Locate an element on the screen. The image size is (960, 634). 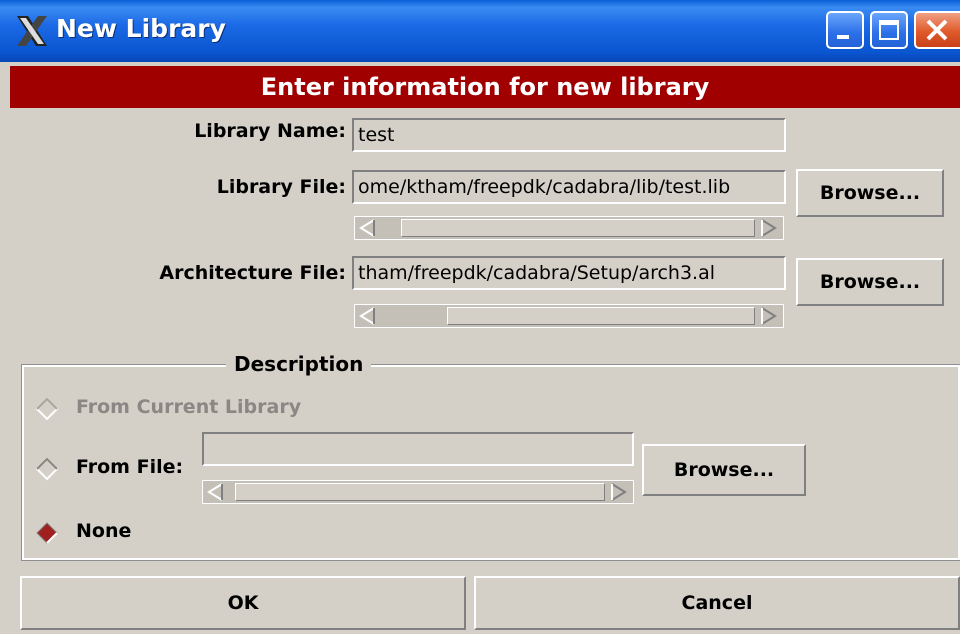
ok-button: OK is located at coordinates (243, 603).